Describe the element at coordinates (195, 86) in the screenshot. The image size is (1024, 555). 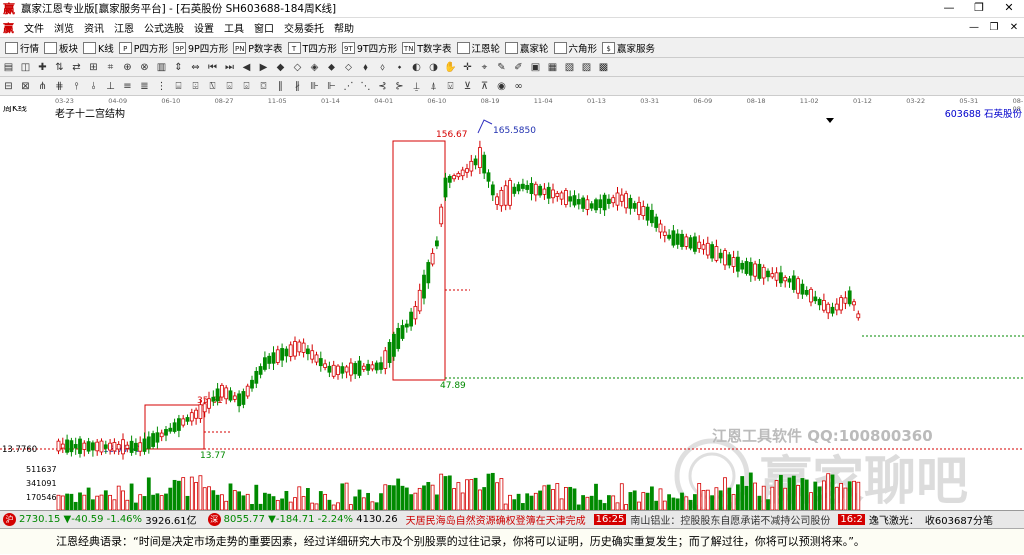
I see `analysis-tool-11-icon: ⌹` at that location.